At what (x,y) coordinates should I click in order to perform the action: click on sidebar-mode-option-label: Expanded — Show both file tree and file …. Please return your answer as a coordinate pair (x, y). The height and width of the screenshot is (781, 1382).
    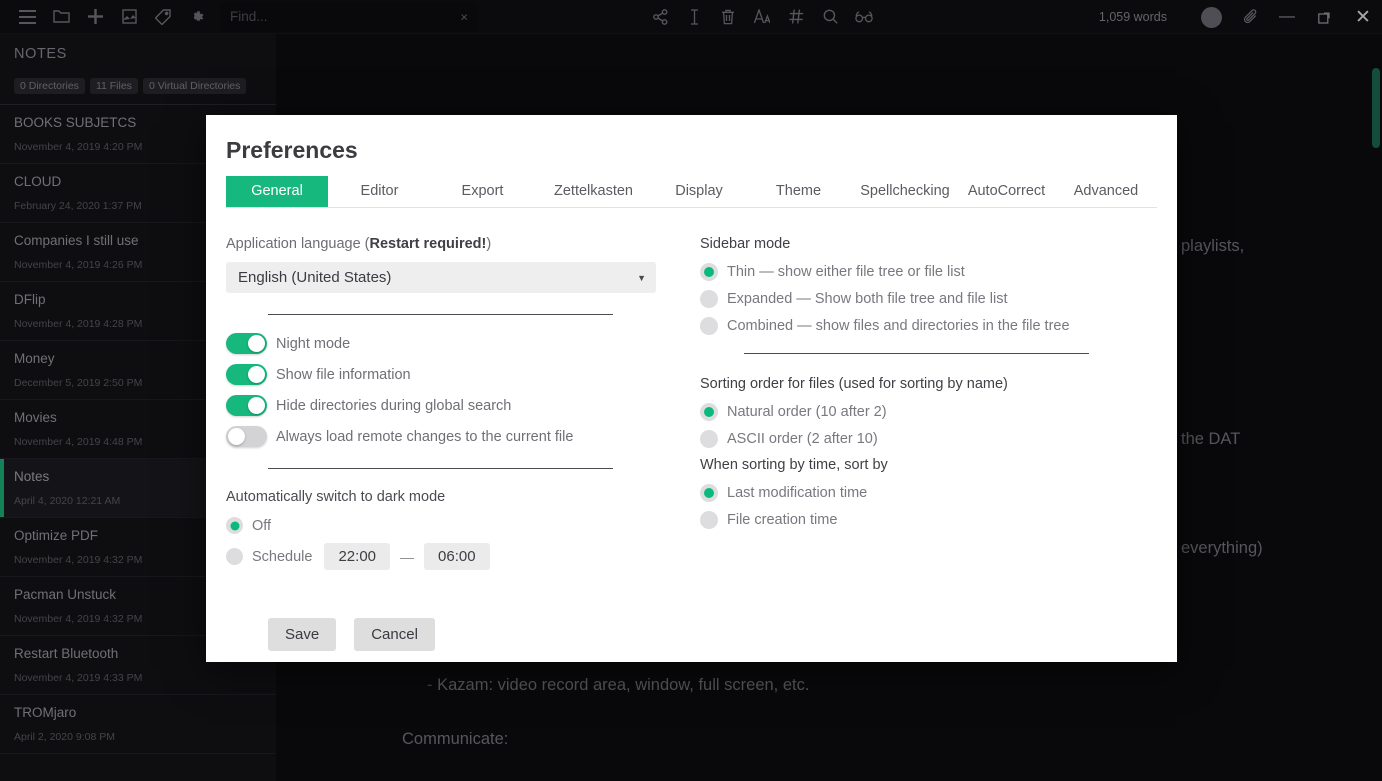
    Looking at the image, I should click on (867, 299).